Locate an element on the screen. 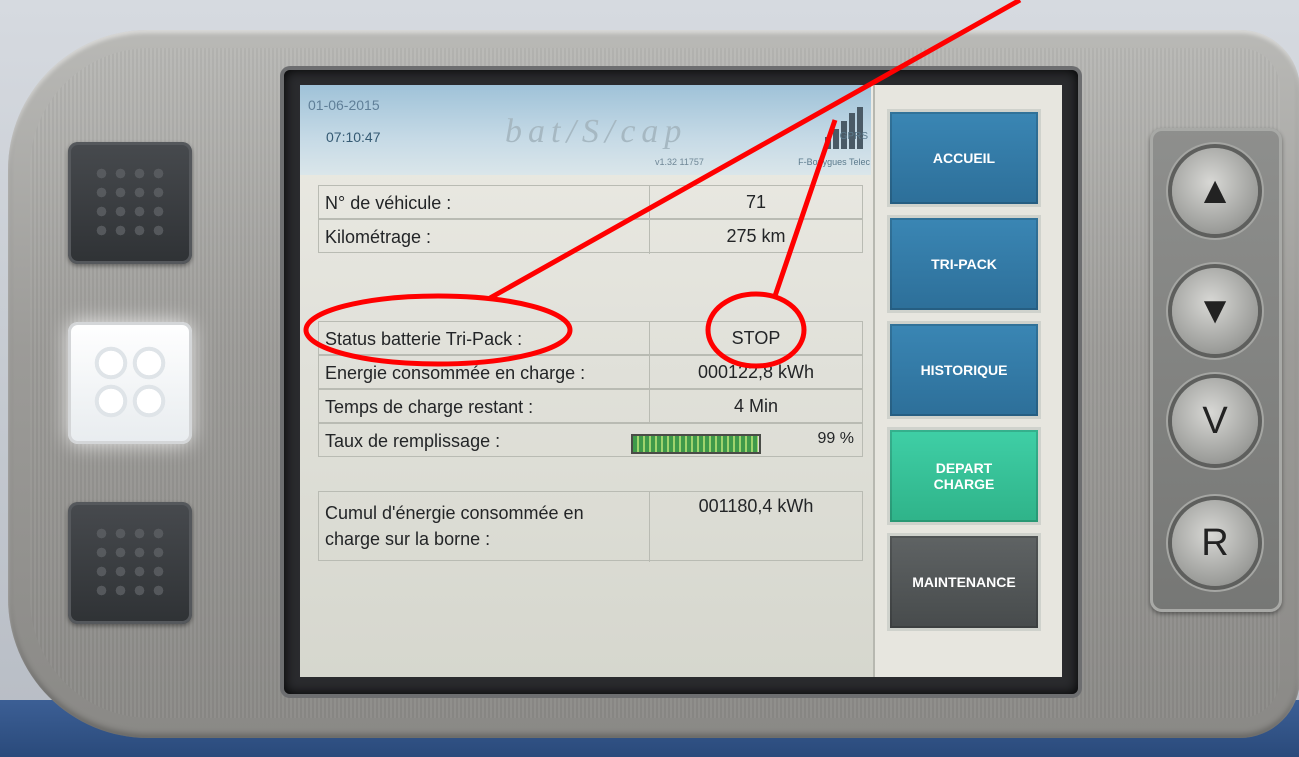 This screenshot has width=1299, height=757. annotation-pointer-line is located at coordinates (805, 208).